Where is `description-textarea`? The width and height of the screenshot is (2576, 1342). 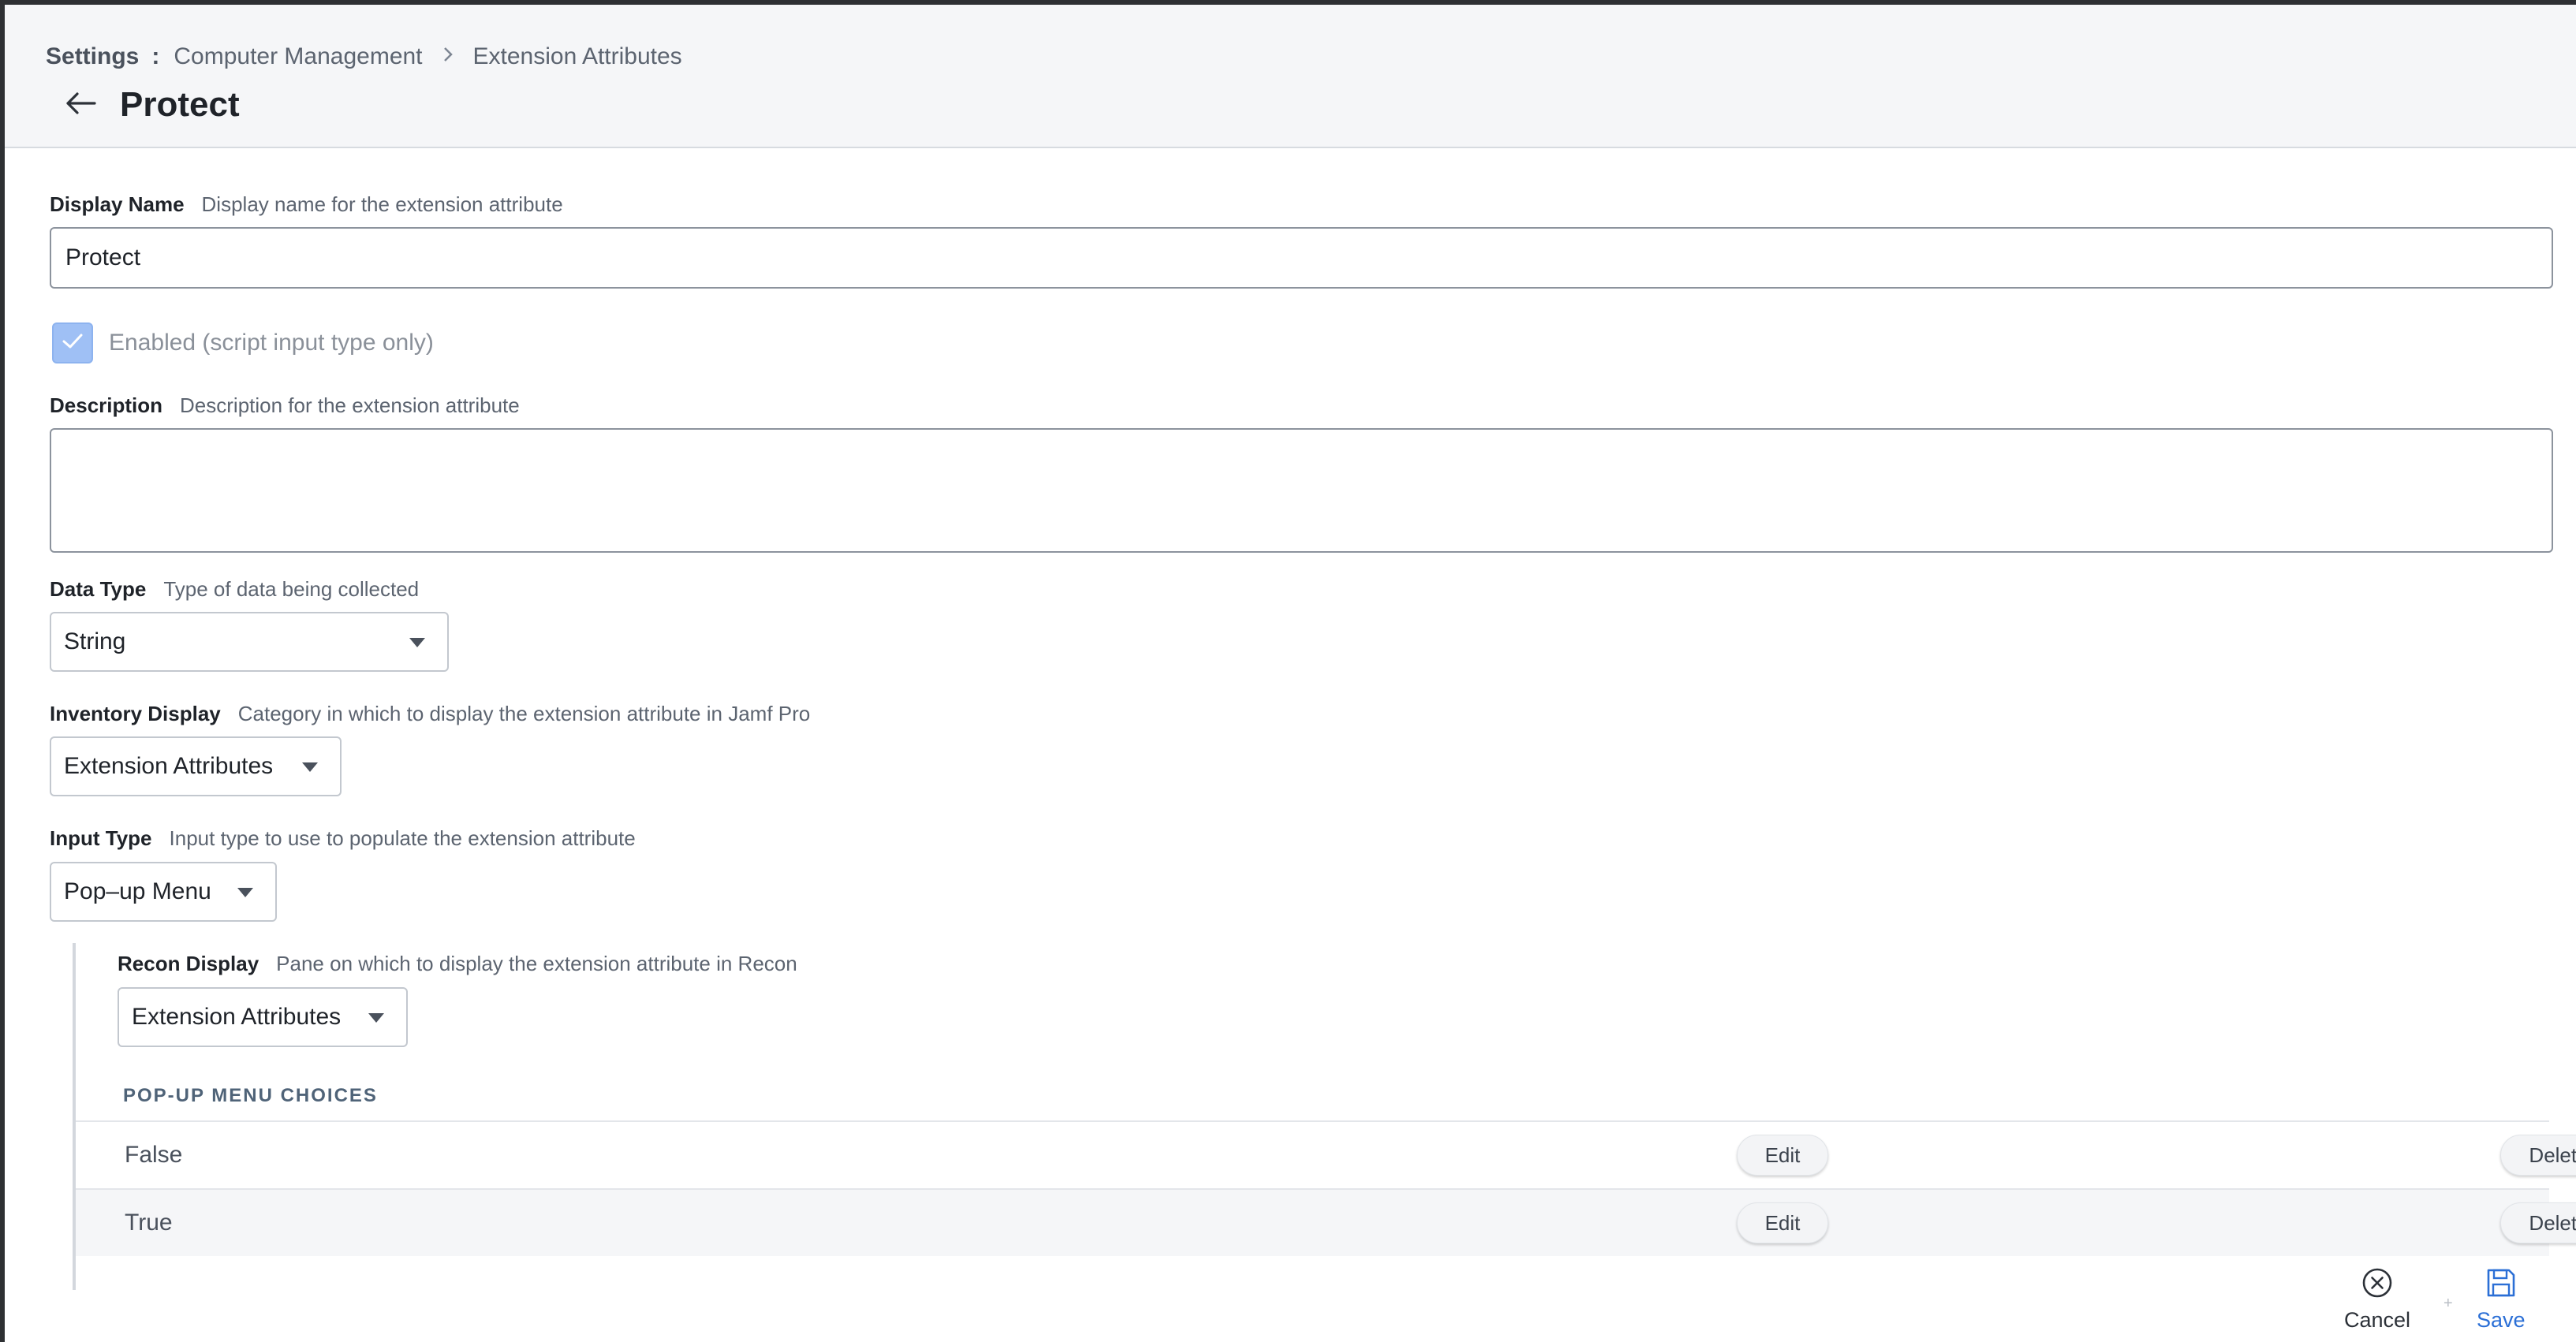 description-textarea is located at coordinates (1301, 490).